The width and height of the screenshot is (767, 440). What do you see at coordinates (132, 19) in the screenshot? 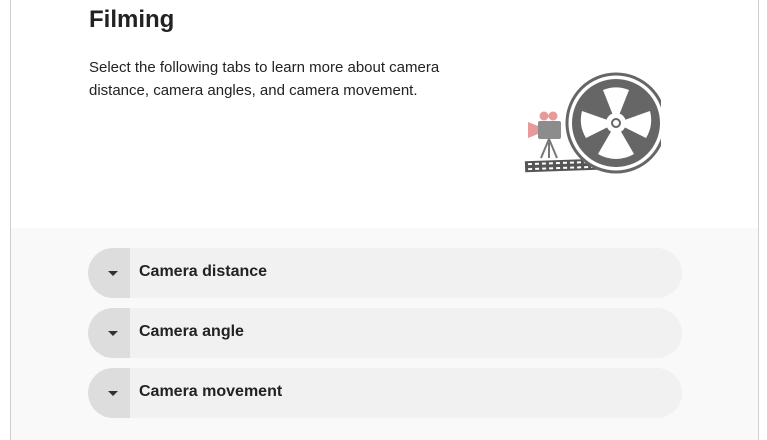
I see `page-title: Filming` at bounding box center [132, 19].